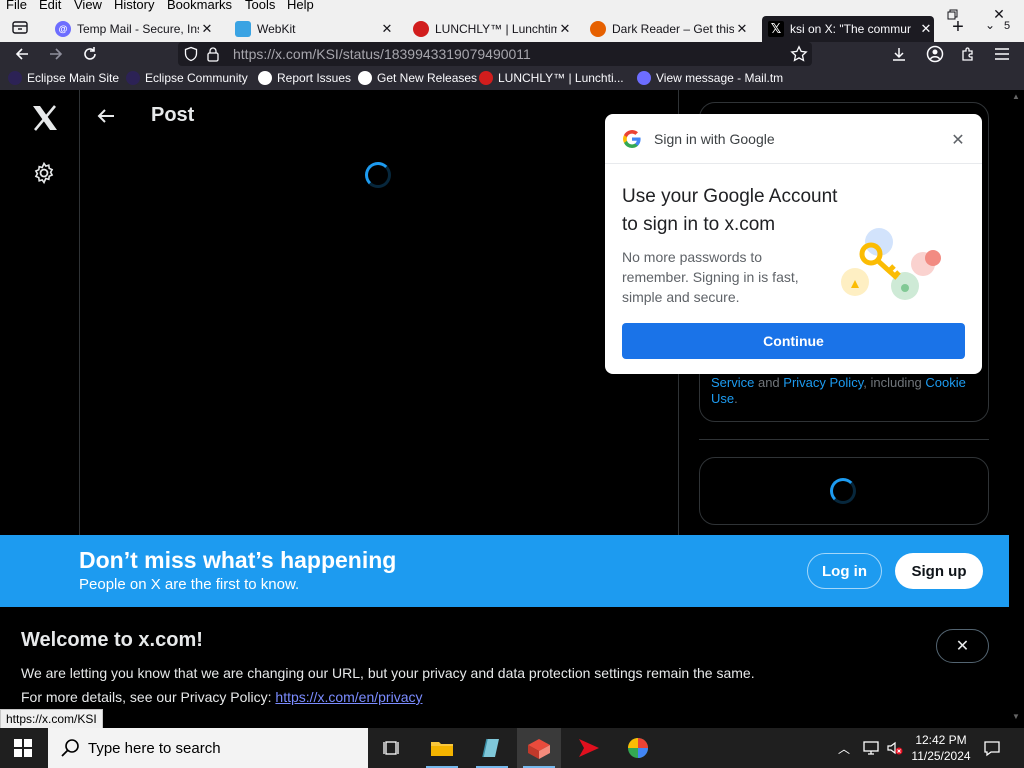  Describe the element at coordinates (154, 748) in the screenshot. I see `search-placeholder: Type here to search` at that location.